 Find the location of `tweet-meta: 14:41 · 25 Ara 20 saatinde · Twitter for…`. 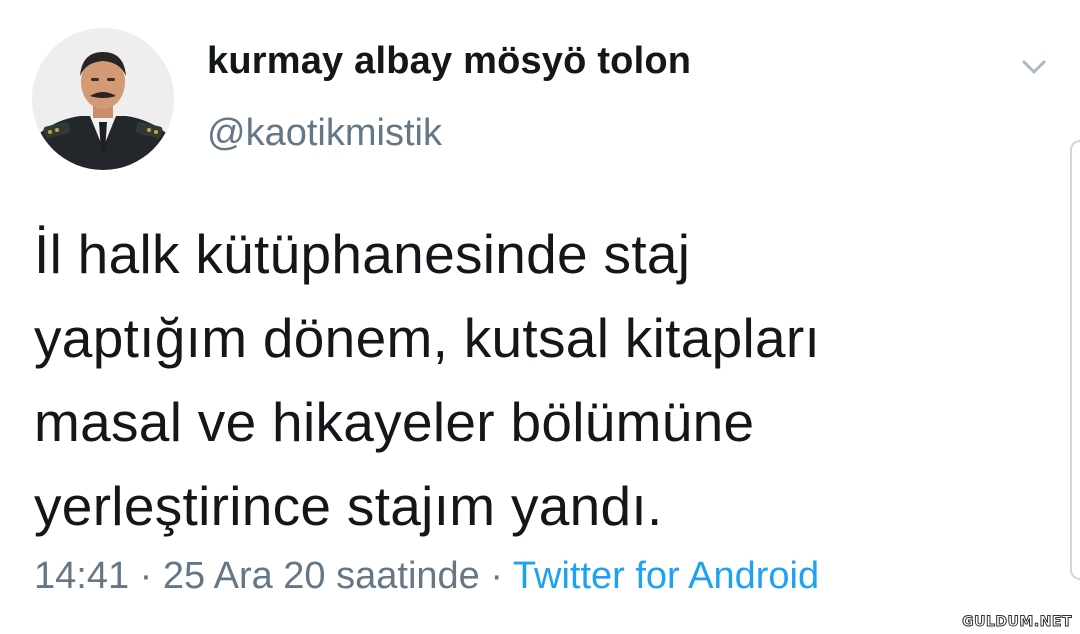

tweet-meta: 14:41 · 25 Ara 20 saatinde · Twitter for… is located at coordinates (426, 576).